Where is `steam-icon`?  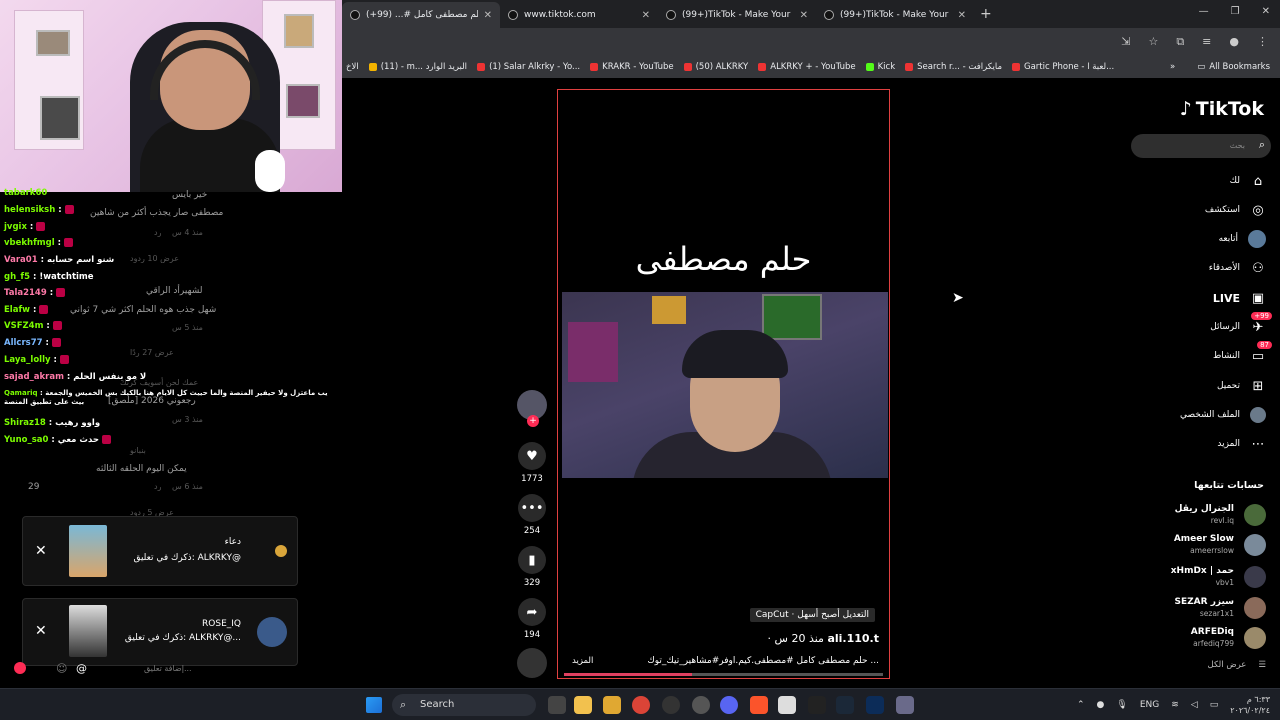 steam-icon is located at coordinates (845, 705).